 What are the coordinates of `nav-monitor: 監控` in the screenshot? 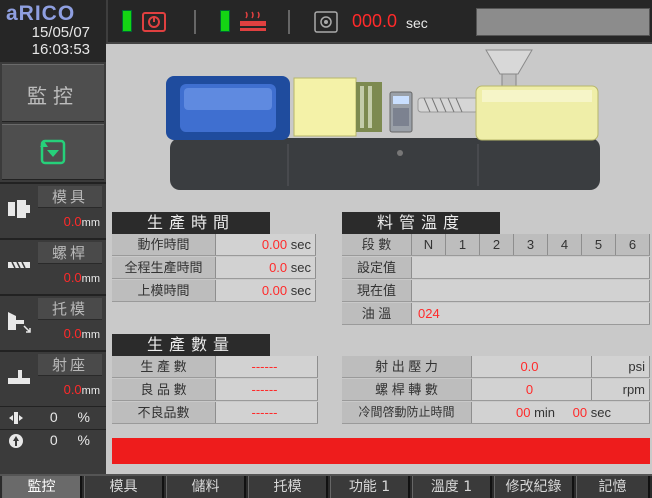 It's located at (42, 487).